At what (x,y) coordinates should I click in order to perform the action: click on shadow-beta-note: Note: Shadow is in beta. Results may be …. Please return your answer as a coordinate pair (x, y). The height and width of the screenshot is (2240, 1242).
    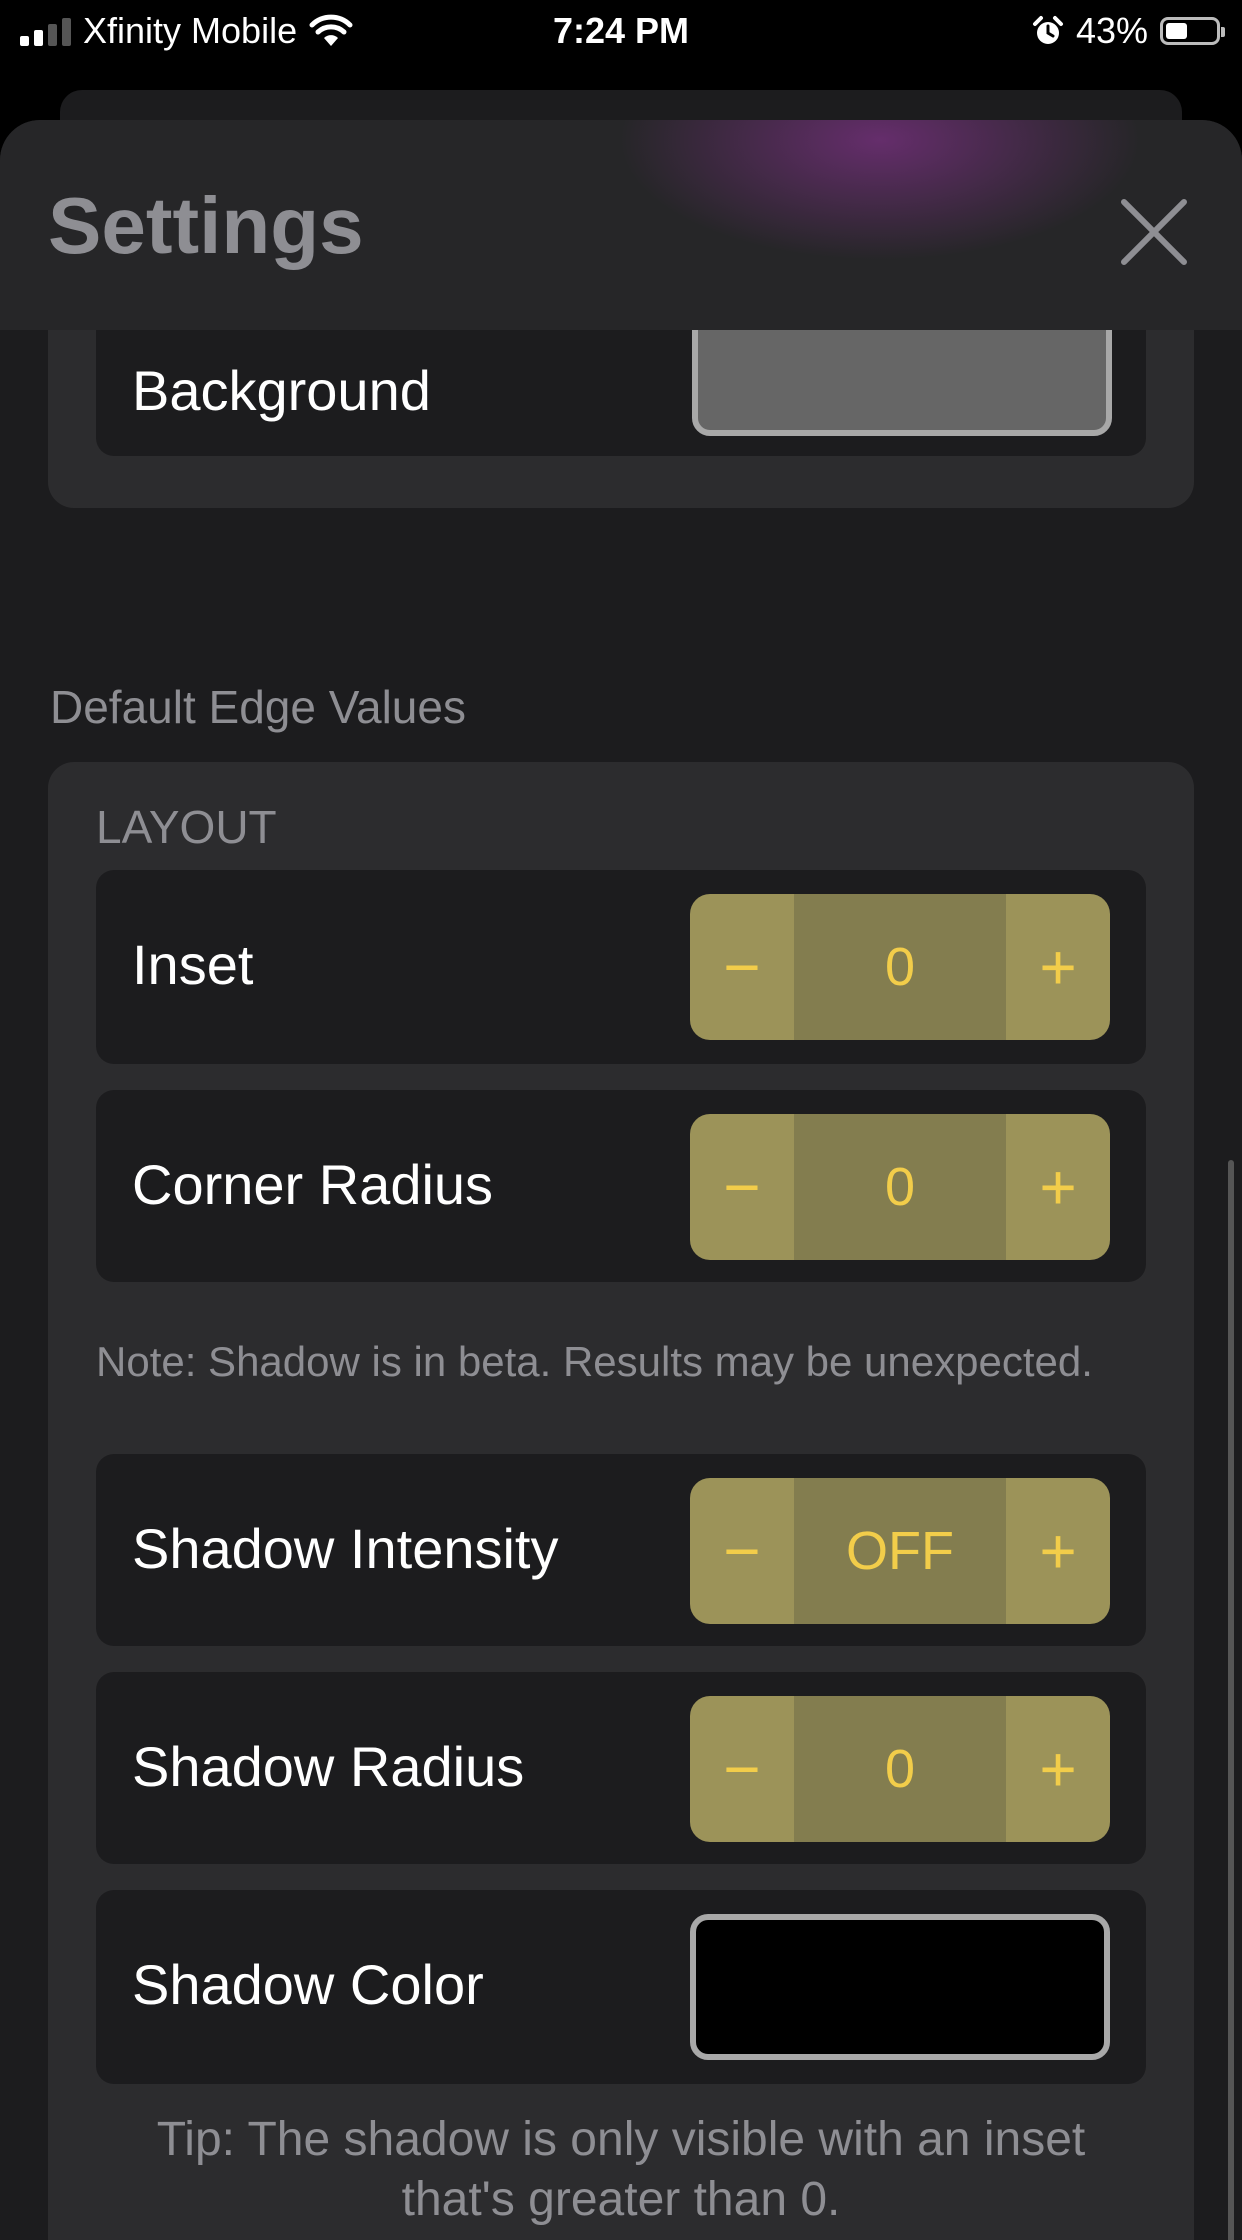
    Looking at the image, I should click on (594, 1361).